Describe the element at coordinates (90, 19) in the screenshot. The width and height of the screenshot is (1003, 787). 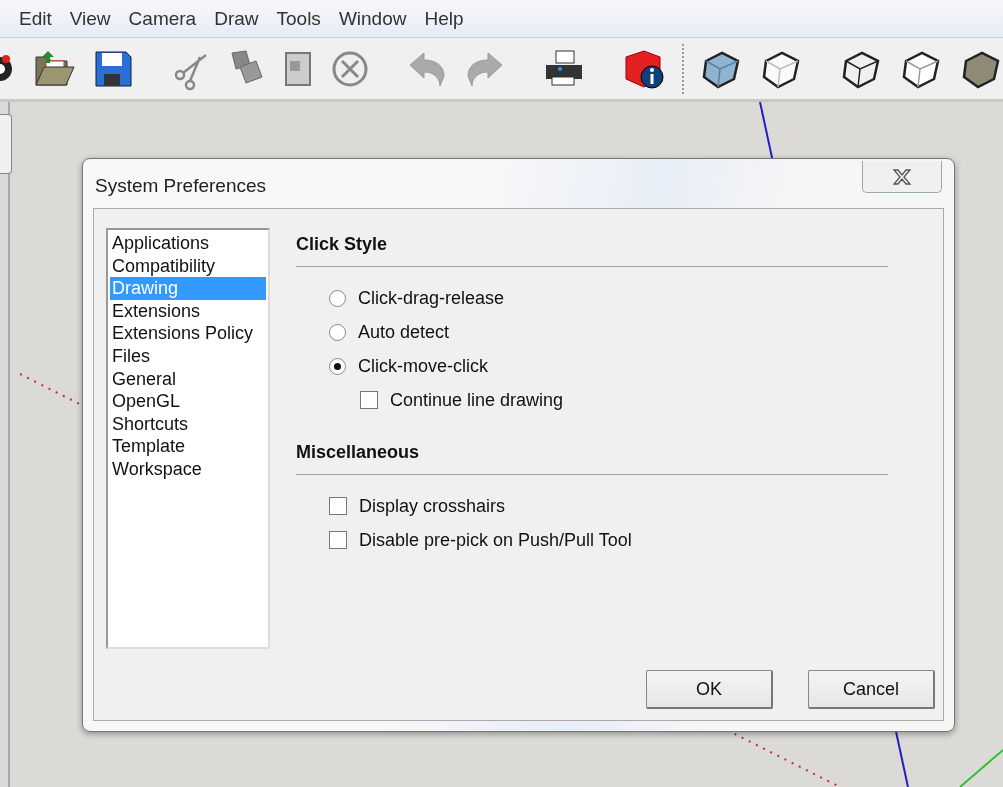
I see `menu-item: View` at that location.